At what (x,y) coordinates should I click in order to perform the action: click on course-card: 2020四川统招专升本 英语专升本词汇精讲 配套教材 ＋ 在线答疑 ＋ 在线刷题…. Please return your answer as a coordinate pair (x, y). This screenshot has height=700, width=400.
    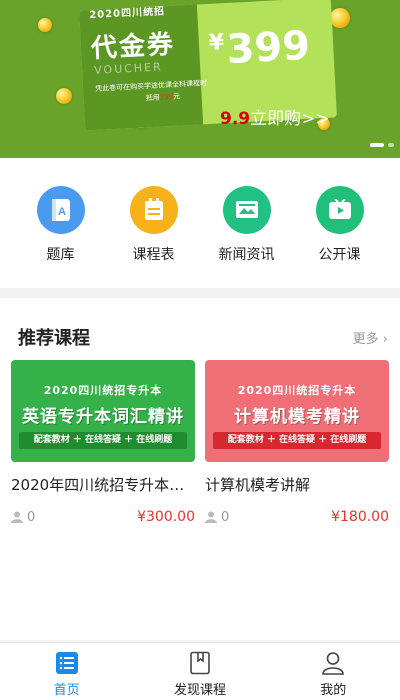
    Looking at the image, I should click on (103, 442).